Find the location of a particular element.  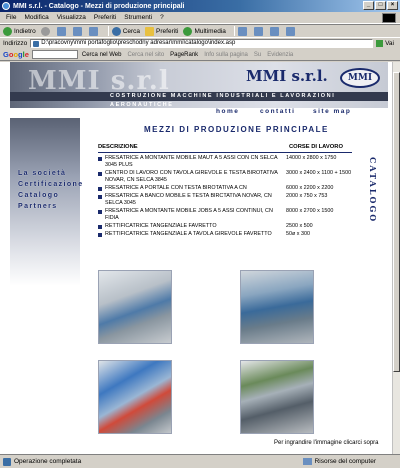

go-button: Vai is located at coordinates (385, 43).